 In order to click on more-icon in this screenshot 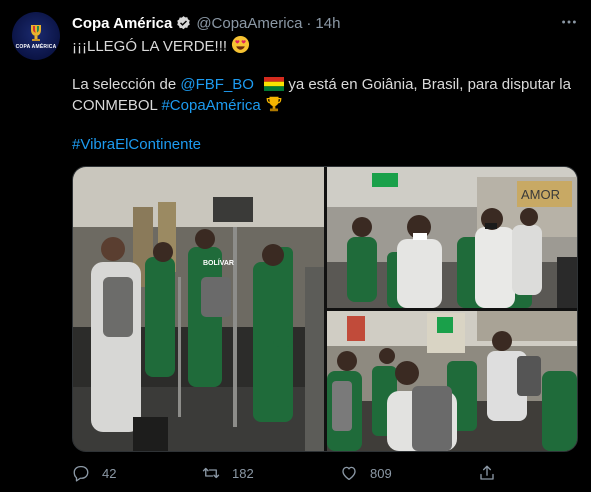, I will do `click(569, 22)`.